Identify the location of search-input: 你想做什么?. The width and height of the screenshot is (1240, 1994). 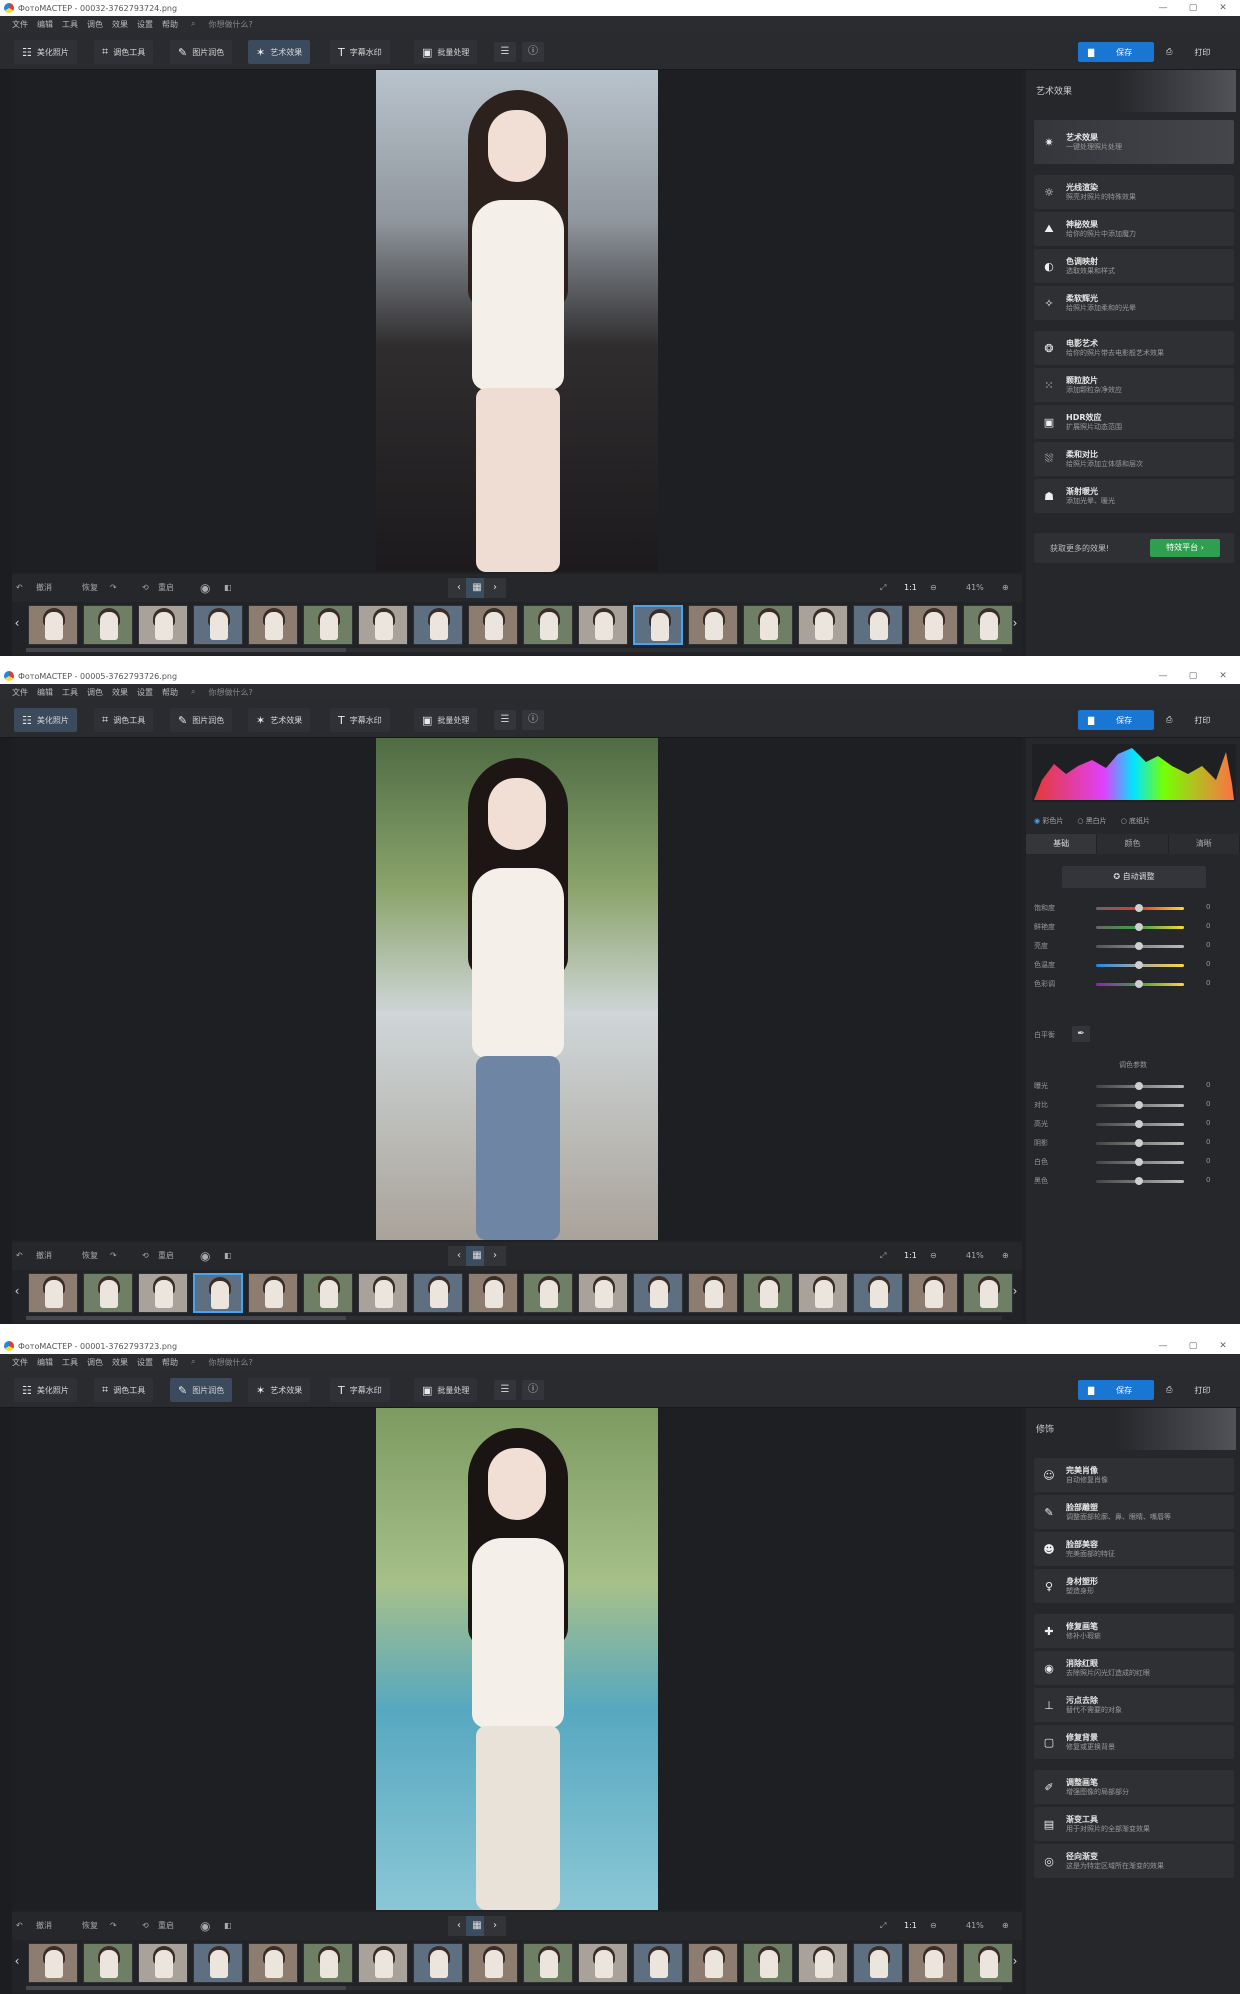
(230, 1362).